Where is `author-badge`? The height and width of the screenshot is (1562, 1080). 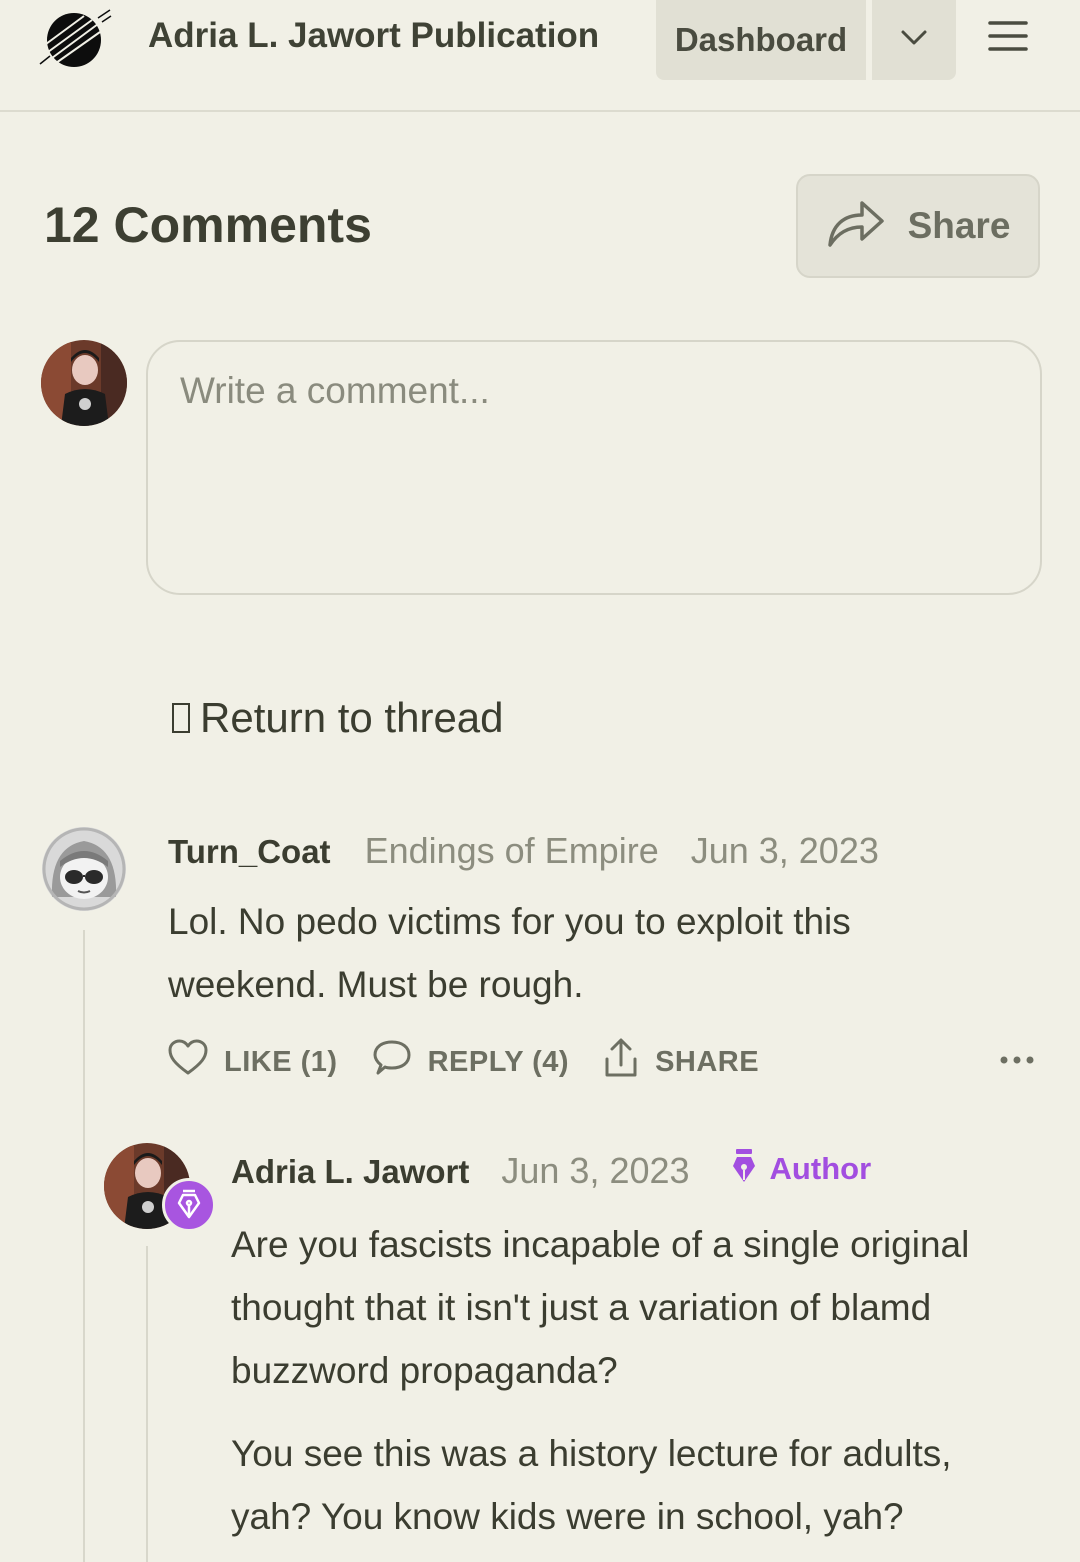
author-badge is located at coordinates (189, 1205).